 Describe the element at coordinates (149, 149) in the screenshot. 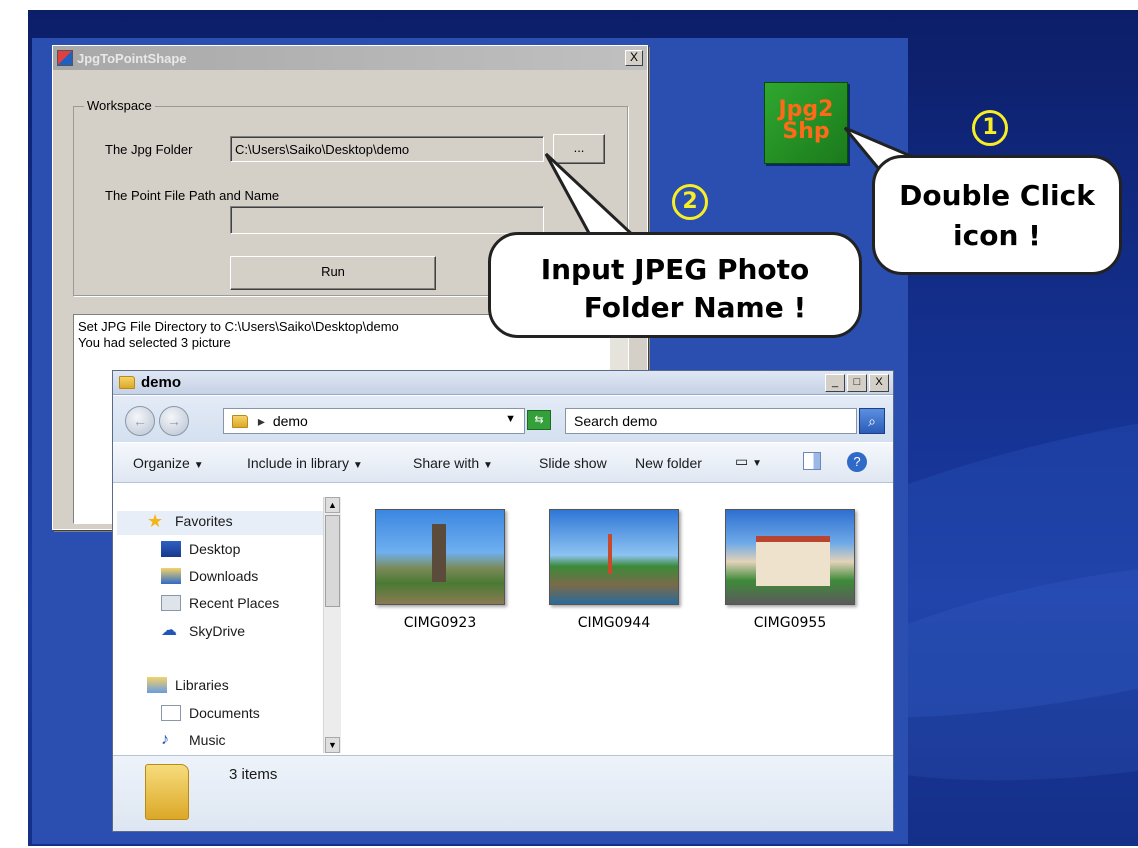

I see `jpg-folder-label: The Jpg Folder` at that location.